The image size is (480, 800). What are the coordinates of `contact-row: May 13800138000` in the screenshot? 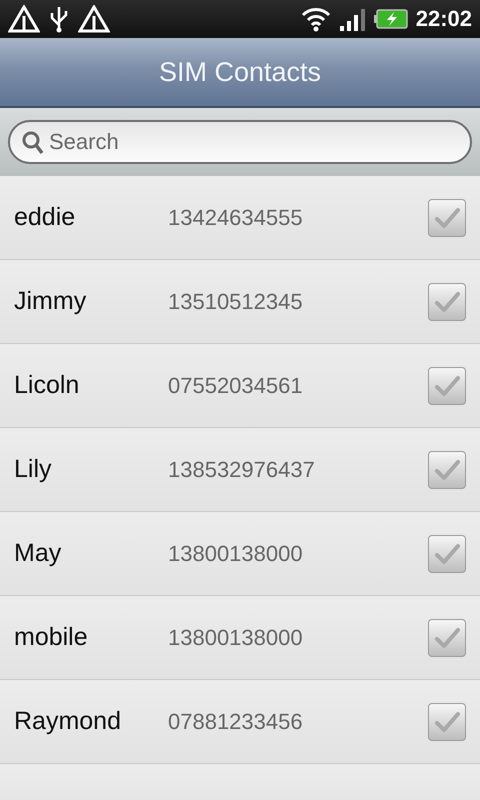 It's located at (240, 554).